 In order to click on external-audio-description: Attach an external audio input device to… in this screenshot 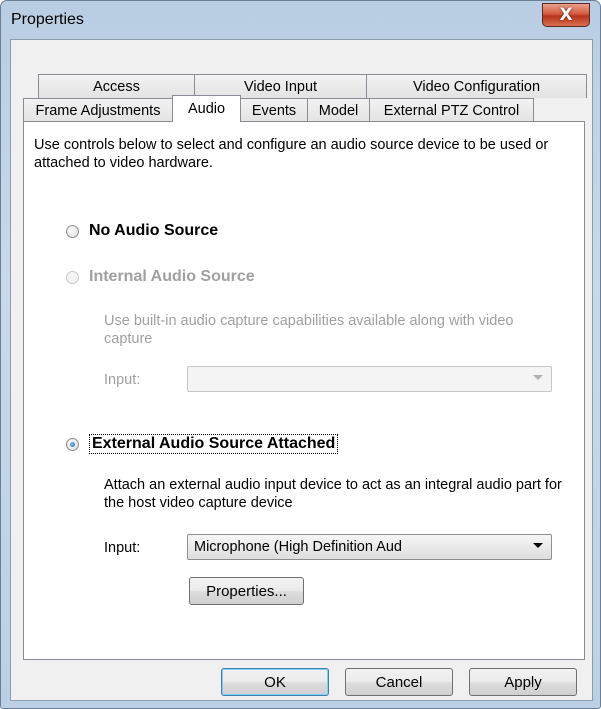, I will do `click(333, 494)`.